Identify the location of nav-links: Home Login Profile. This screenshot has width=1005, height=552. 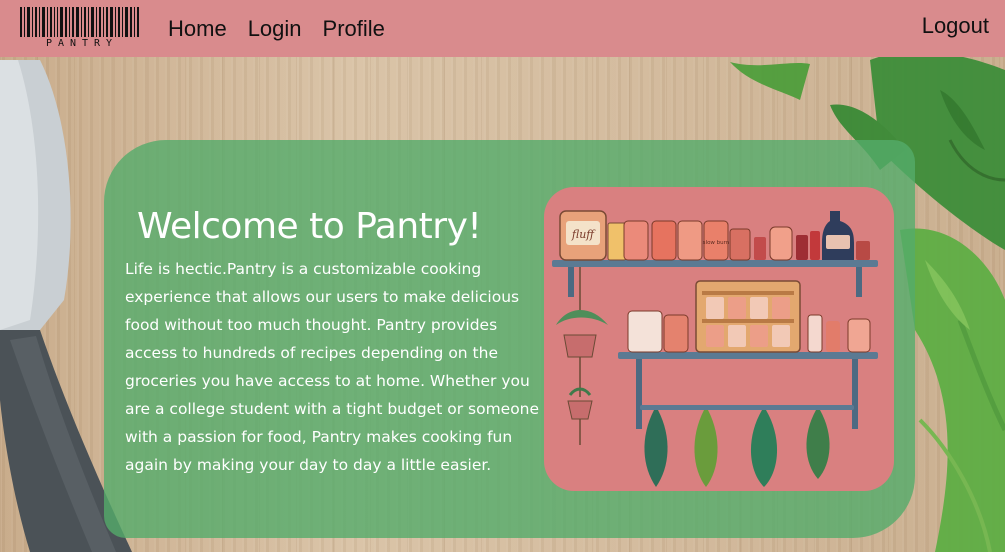
(276, 29).